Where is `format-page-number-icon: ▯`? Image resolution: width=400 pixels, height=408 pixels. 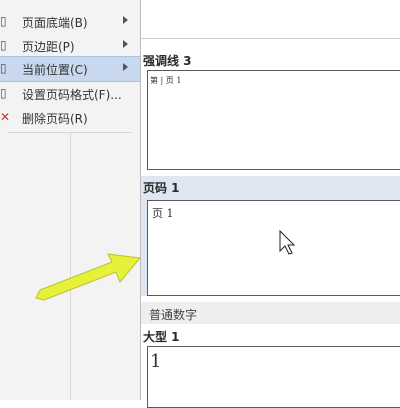 format-page-number-icon: ▯ is located at coordinates (3, 93).